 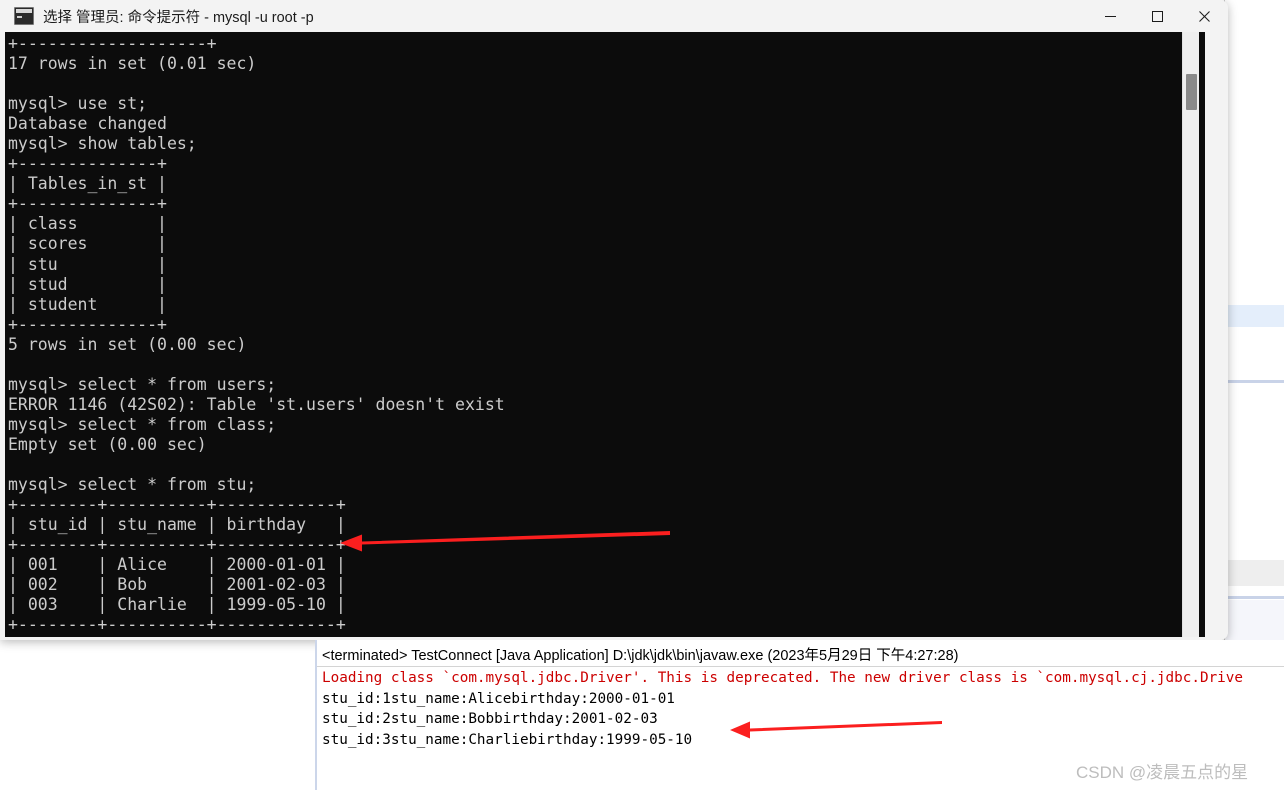 I want to click on maximize-button, so click(x=1157, y=16).